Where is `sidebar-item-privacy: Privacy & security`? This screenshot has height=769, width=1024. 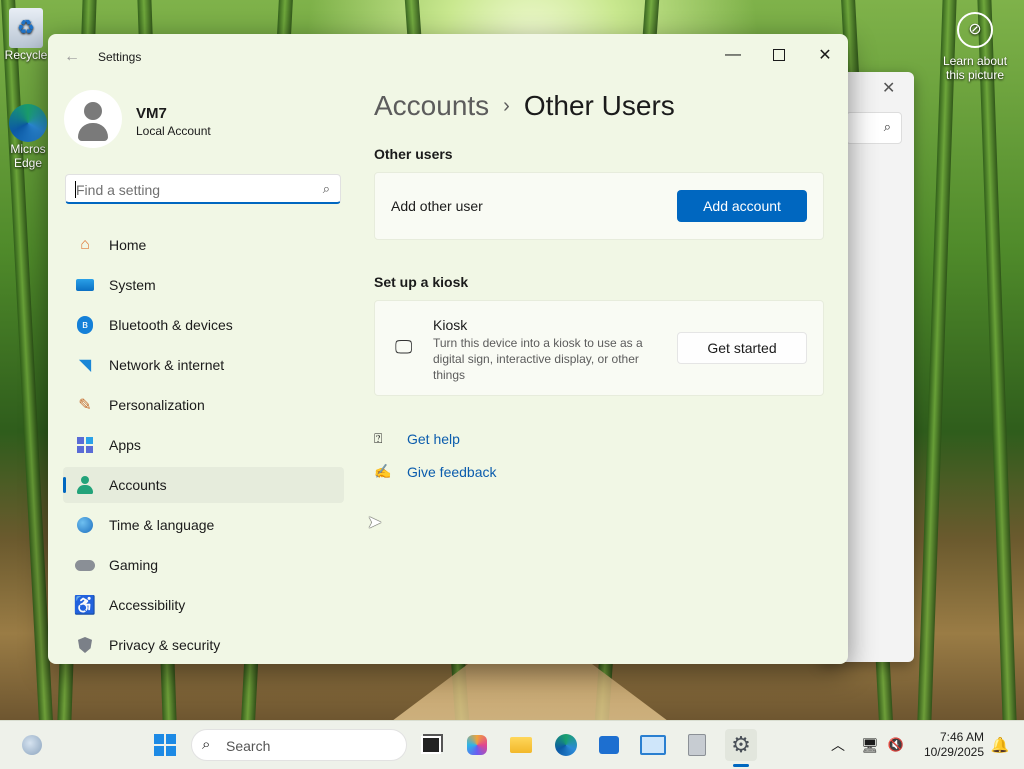 sidebar-item-privacy: Privacy & security is located at coordinates (203, 645).